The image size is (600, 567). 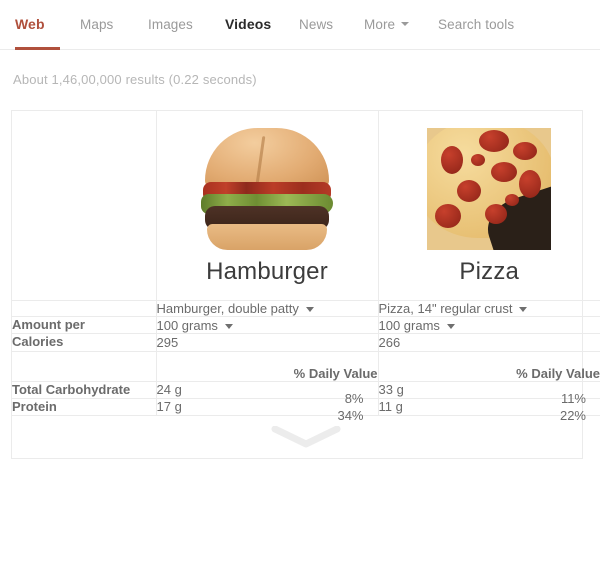 I want to click on active-tab-underline, so click(x=37, y=48).